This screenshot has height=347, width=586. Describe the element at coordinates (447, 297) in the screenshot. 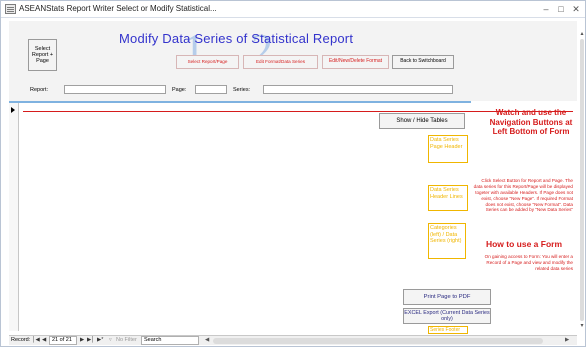

I see `print-page-to-pdf-button: Print Page to PDF` at that location.